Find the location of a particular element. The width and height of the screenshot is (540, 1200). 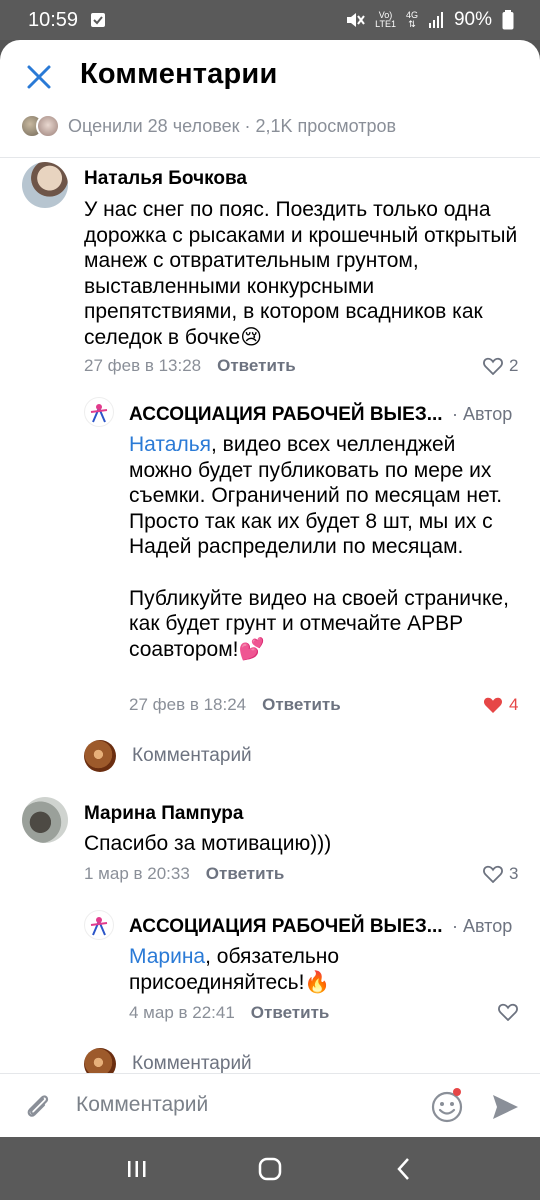

comment-input-bar: Комментарий is located at coordinates (270, 1105).